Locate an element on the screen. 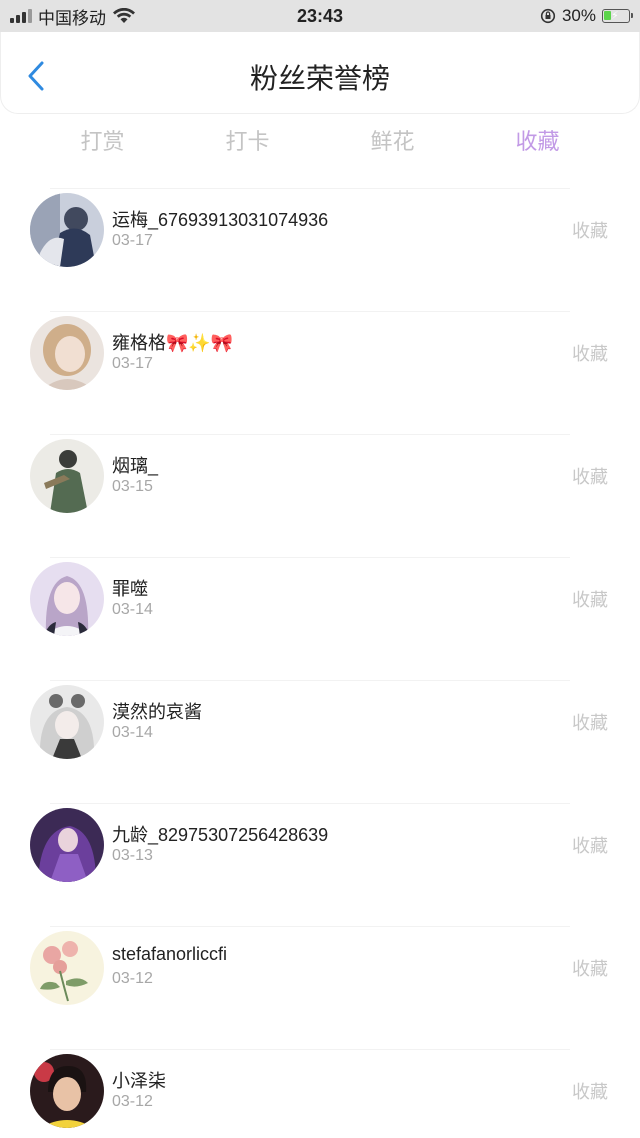 The height and width of the screenshot is (1138, 640). list-item: 雍格格🎀✨🎀 03-17 收藏 is located at coordinates (320, 352).